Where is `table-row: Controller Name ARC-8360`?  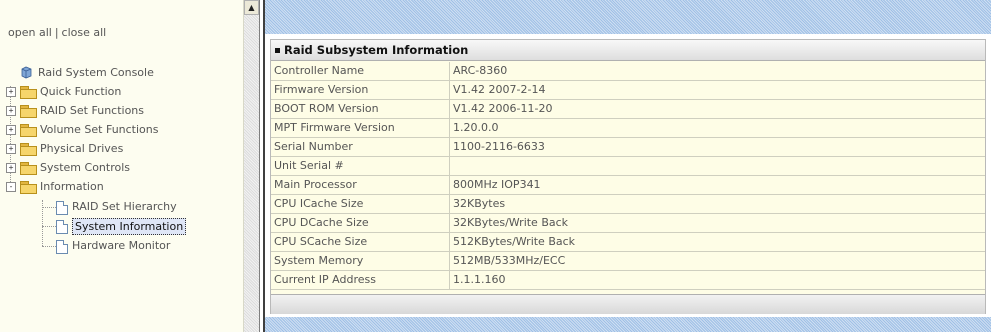
table-row: Controller Name ARC-8360 is located at coordinates (628, 71).